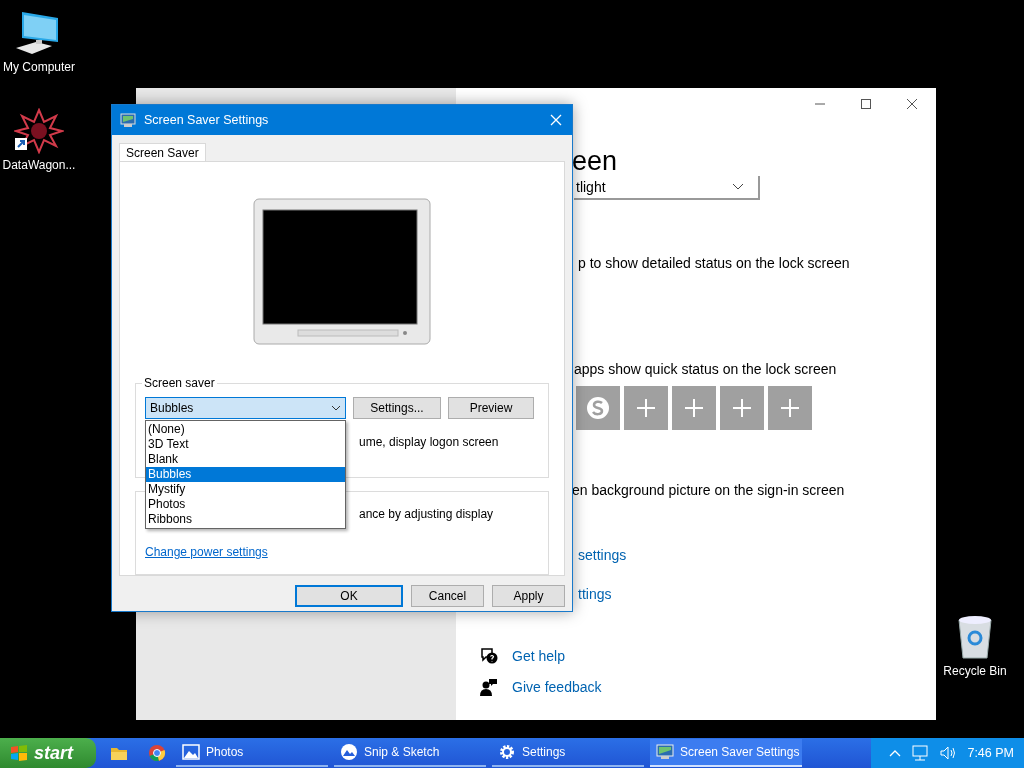 The height and width of the screenshot is (768, 1024). What do you see at coordinates (595, 161) in the screenshot?
I see `page-heading: een` at bounding box center [595, 161].